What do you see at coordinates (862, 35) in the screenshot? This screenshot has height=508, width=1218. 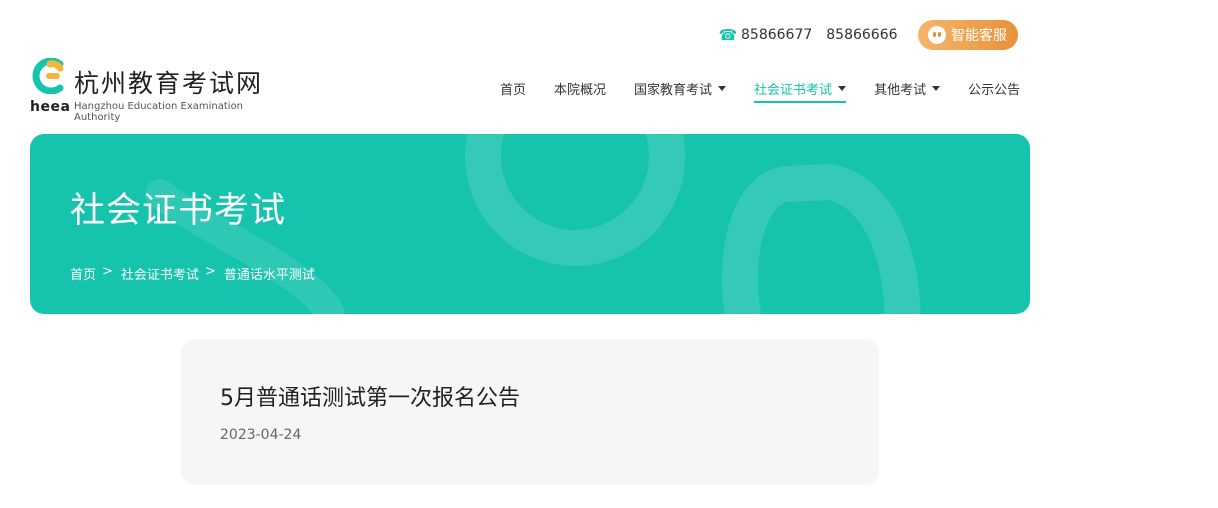 I see `phone-number-2: 85866666` at bounding box center [862, 35].